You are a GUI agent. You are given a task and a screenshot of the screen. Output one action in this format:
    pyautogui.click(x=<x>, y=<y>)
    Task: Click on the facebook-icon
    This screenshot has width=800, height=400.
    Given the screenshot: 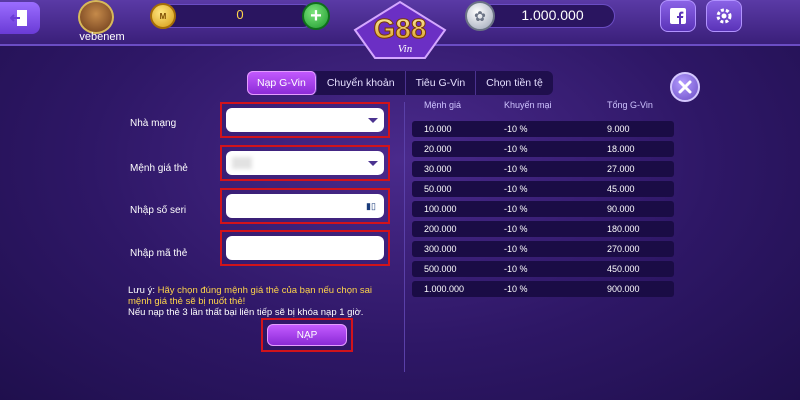 What is the action you would take?
    pyautogui.click(x=678, y=16)
    